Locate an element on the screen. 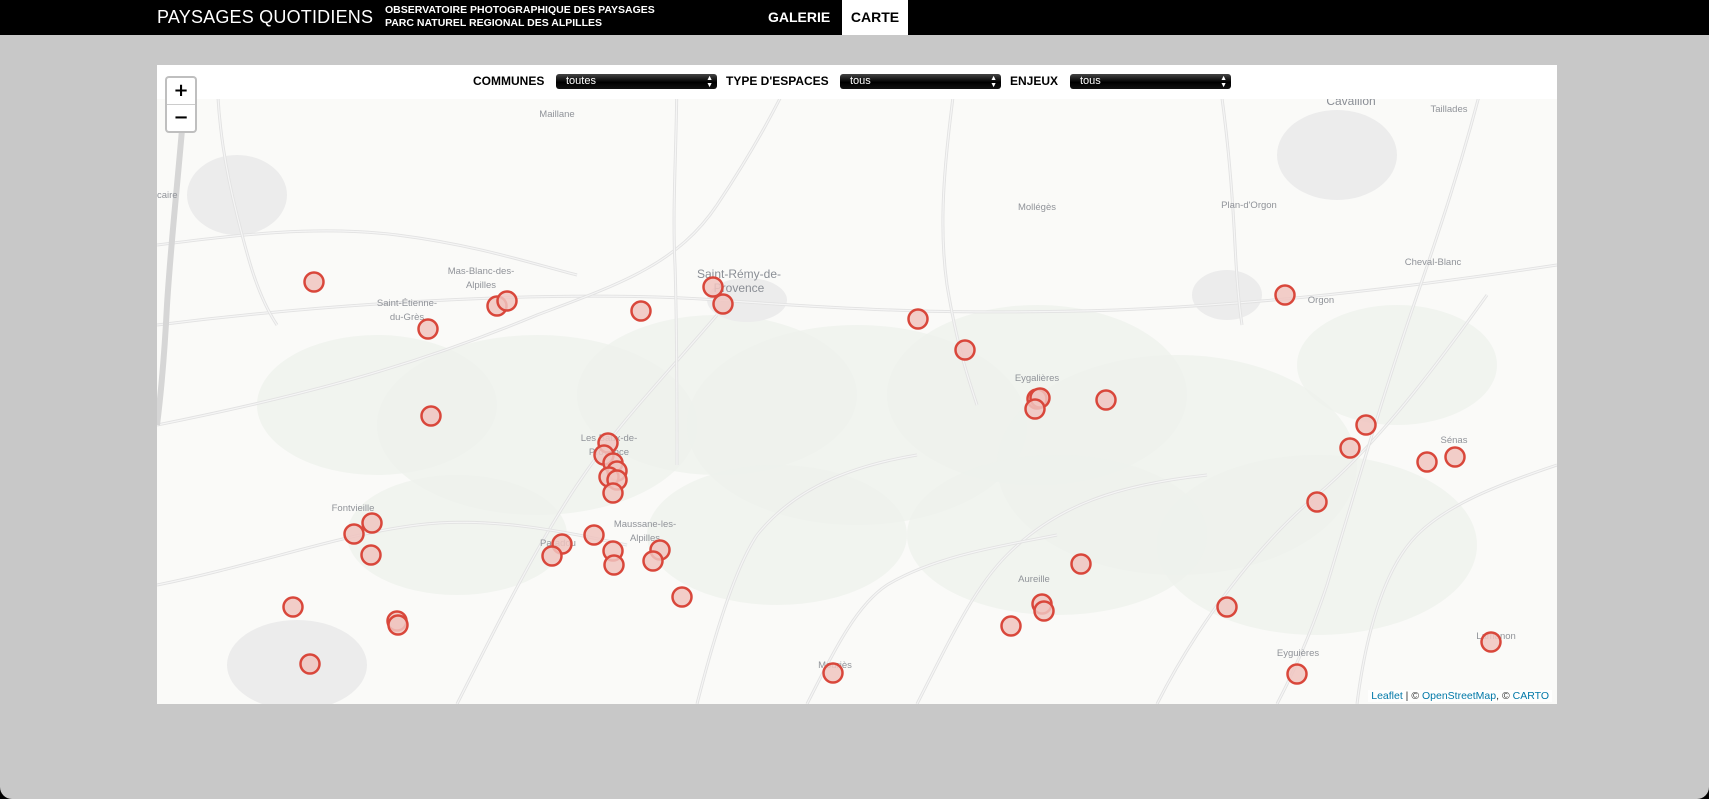 The height and width of the screenshot is (799, 1709). filter-communes-value: toutes is located at coordinates (581, 81).